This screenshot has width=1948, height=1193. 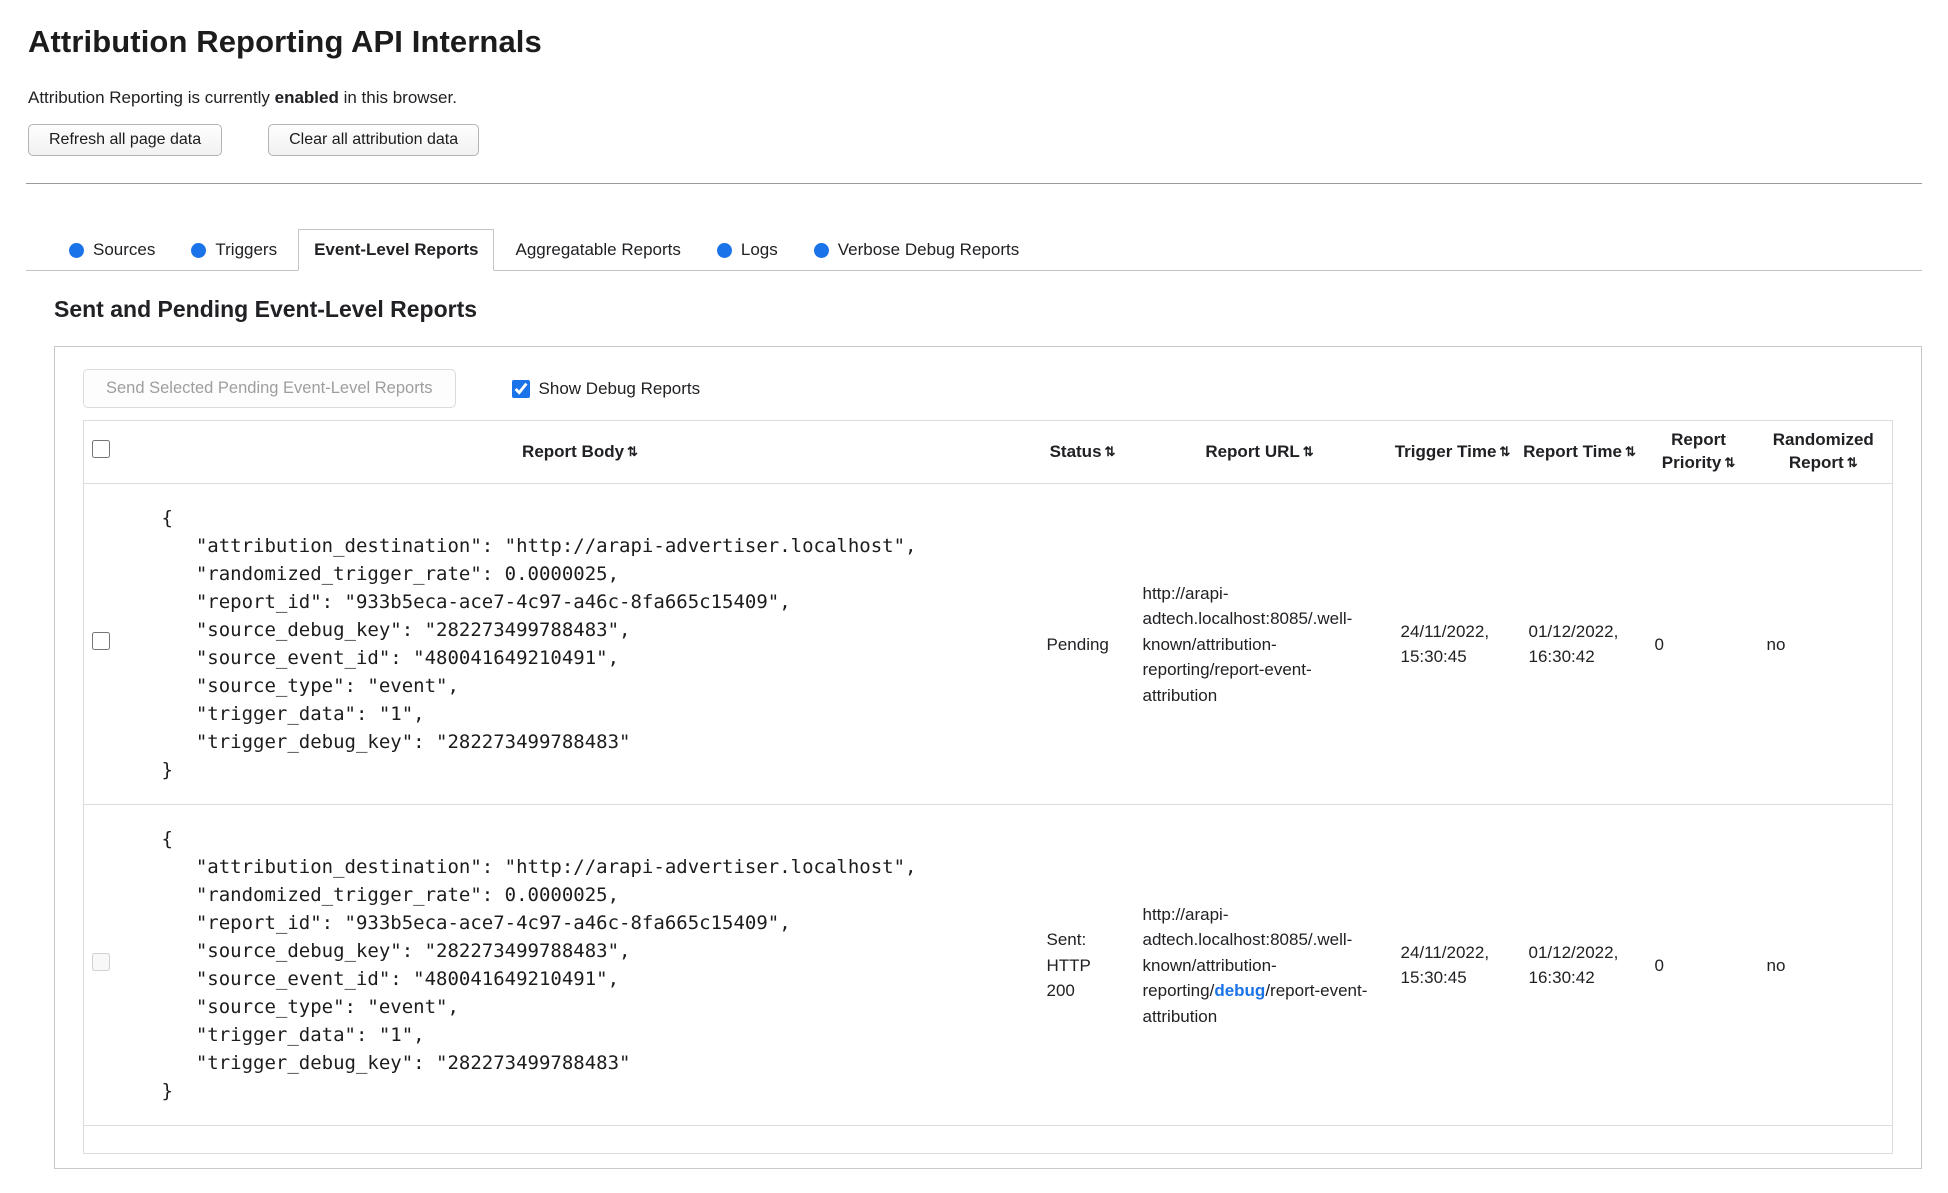 I want to click on tab-aggregatable-reports: Aggregatable Reports, so click(x=597, y=250).